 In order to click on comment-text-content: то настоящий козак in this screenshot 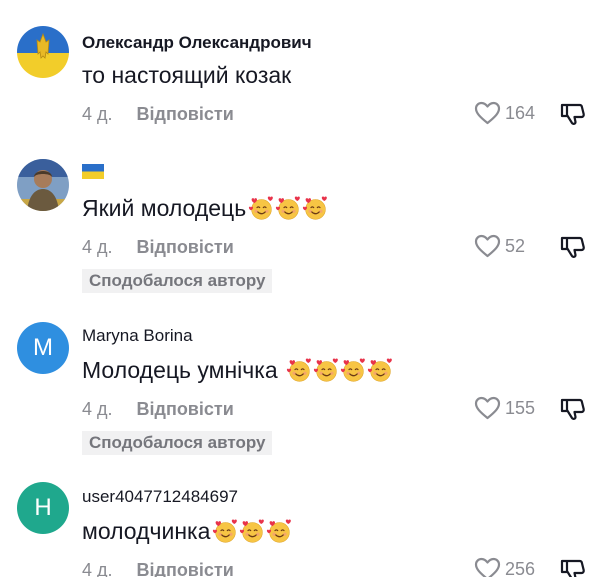, I will do `click(187, 75)`.